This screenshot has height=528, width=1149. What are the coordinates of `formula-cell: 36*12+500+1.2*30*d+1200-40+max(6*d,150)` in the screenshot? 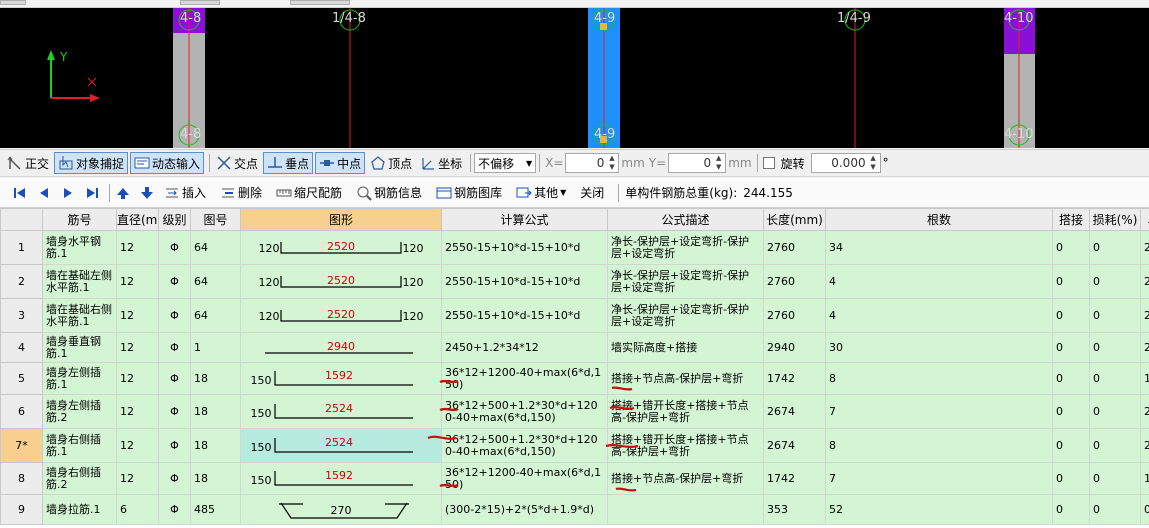 It's located at (524, 445).